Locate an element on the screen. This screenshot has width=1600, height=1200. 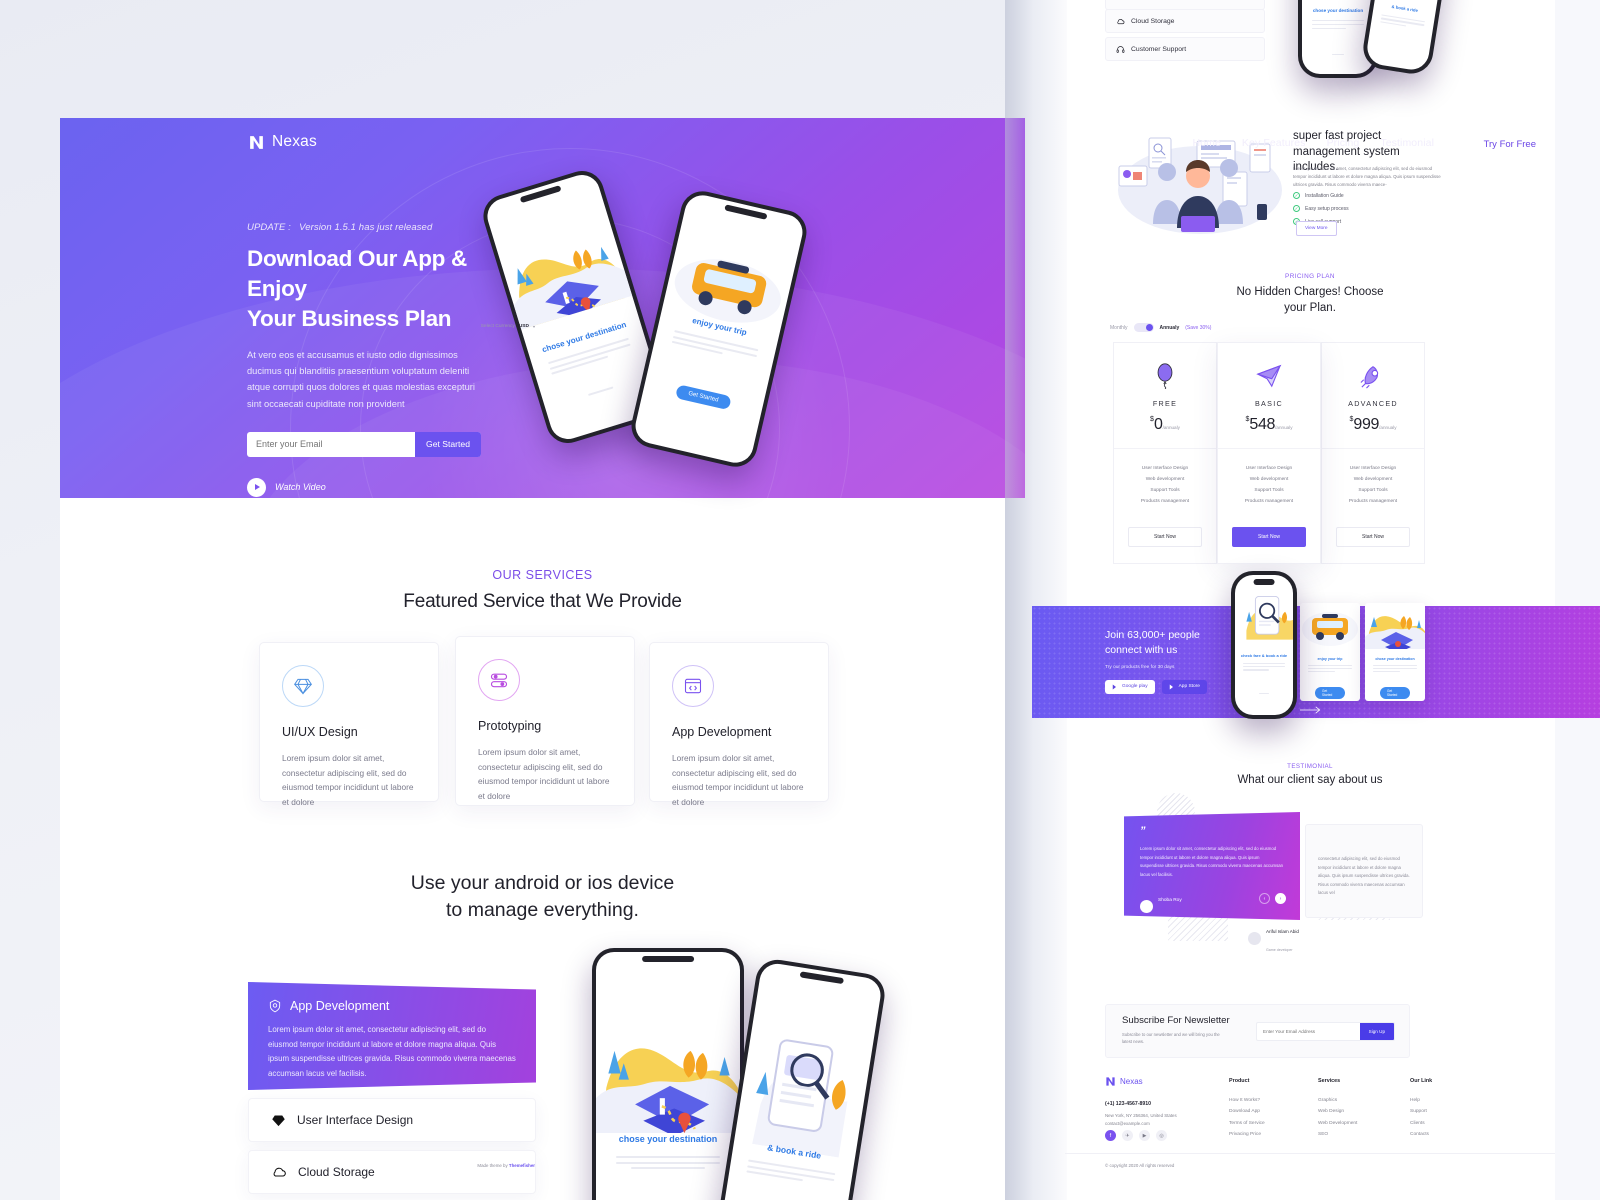
avatar is located at coordinates (1254, 938).